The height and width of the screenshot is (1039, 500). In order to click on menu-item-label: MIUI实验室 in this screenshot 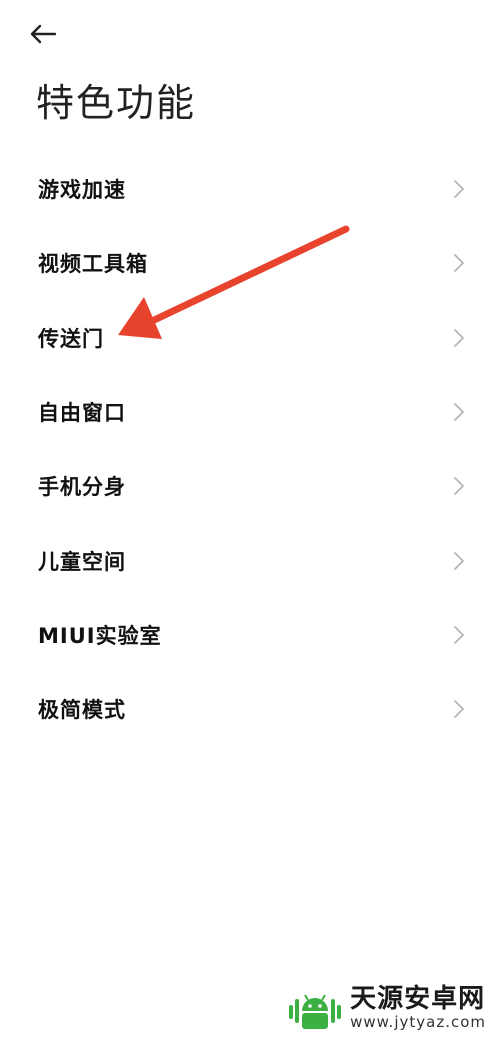, I will do `click(100, 635)`.